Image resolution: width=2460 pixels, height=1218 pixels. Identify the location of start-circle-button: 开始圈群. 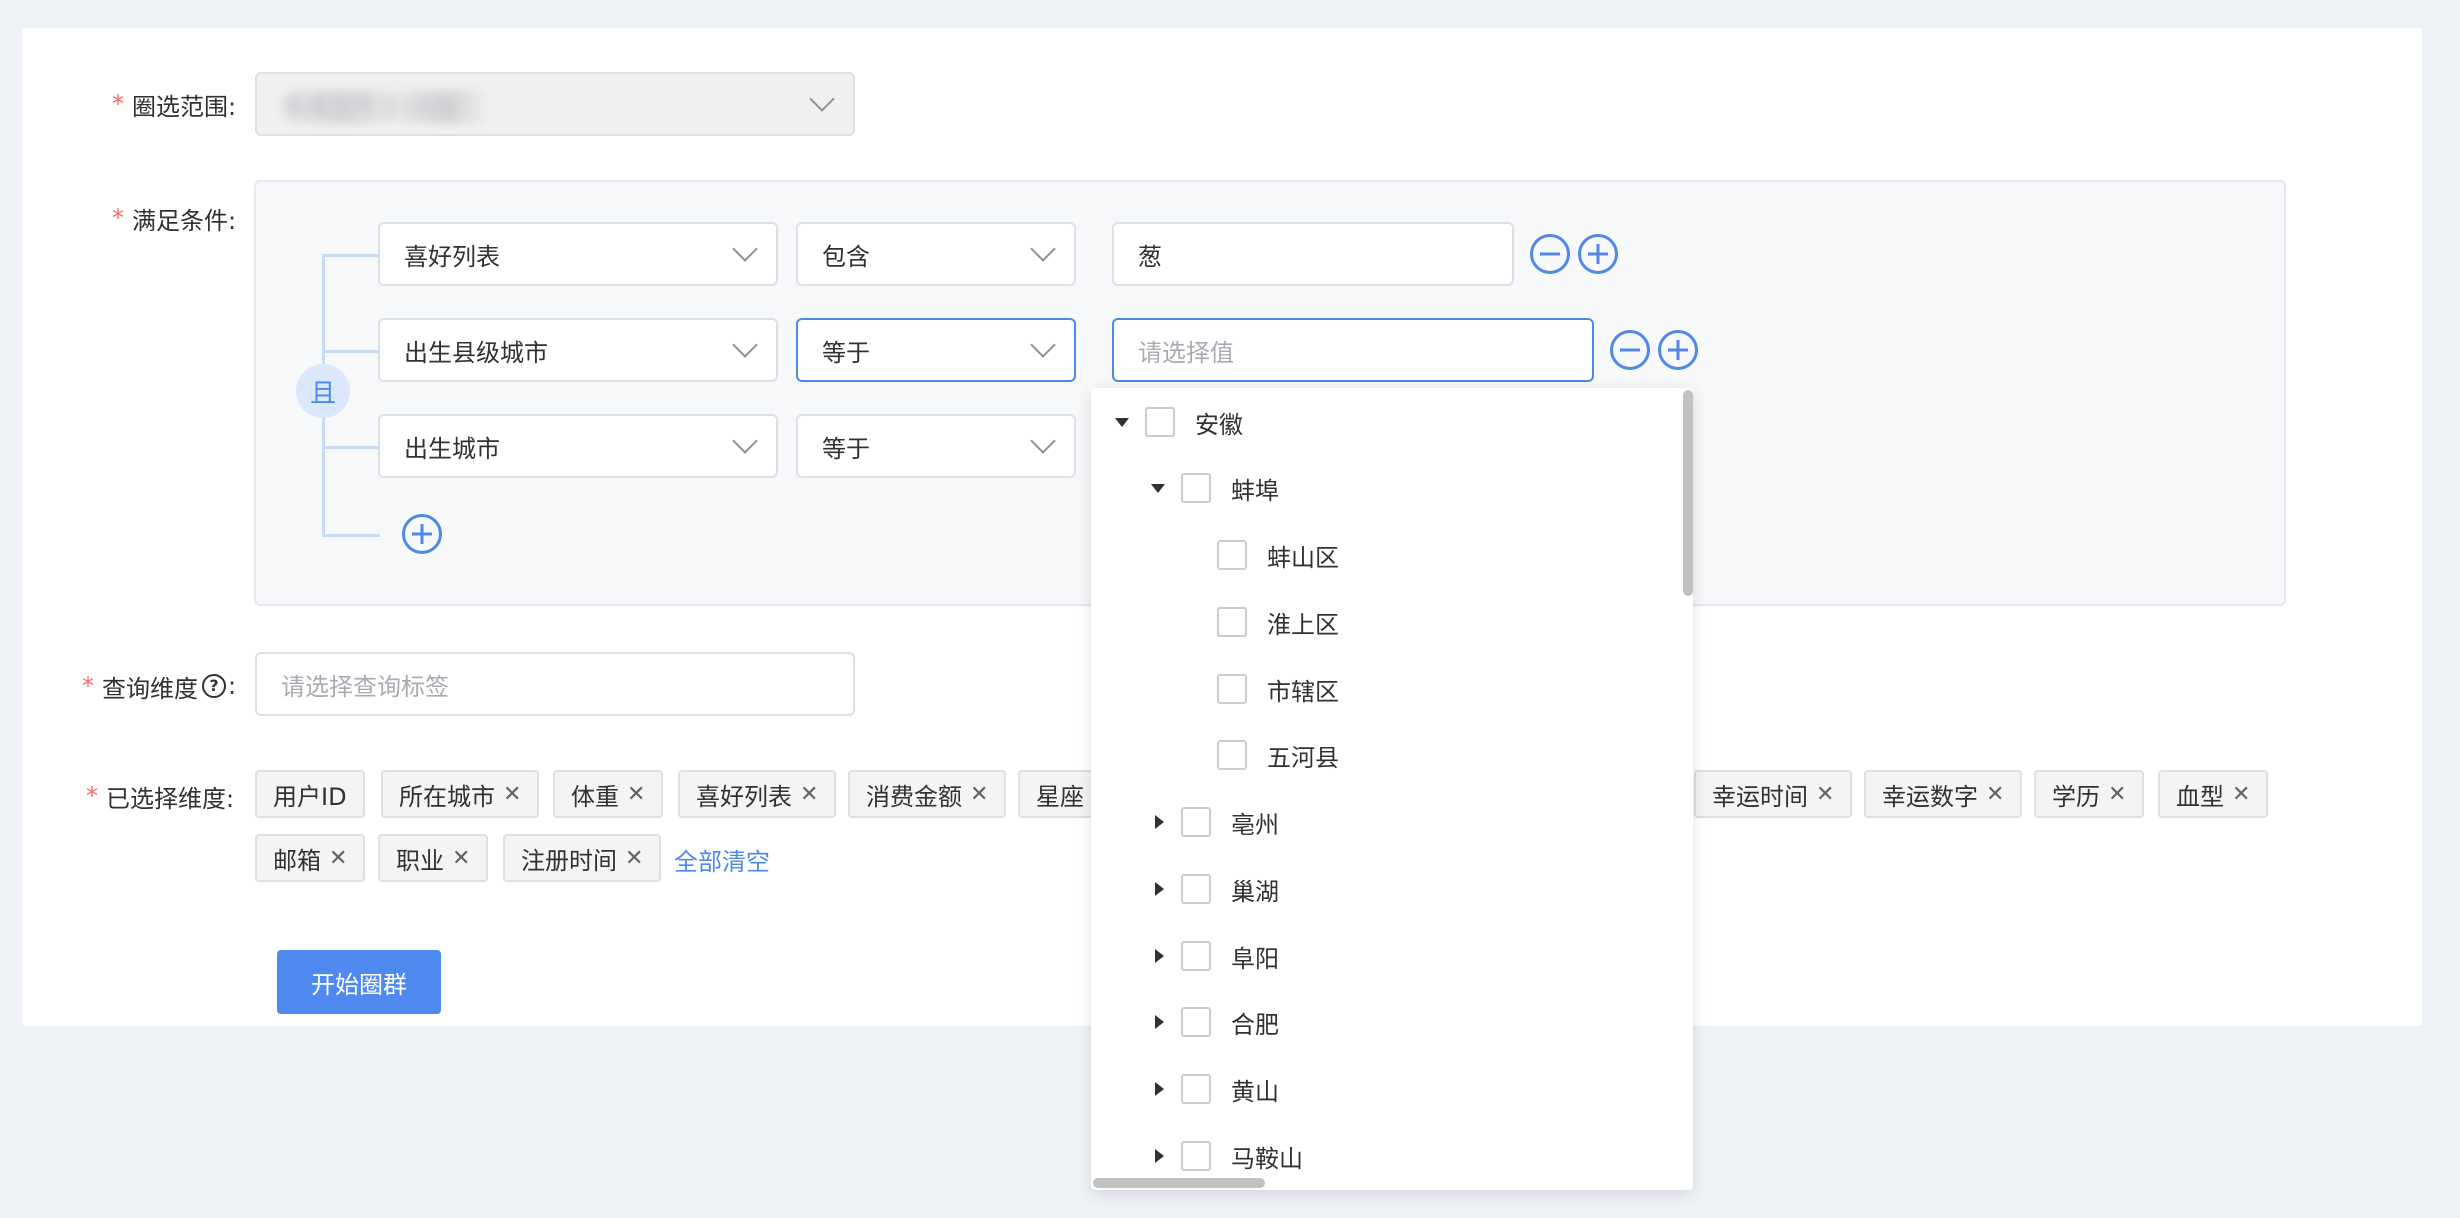
(359, 982).